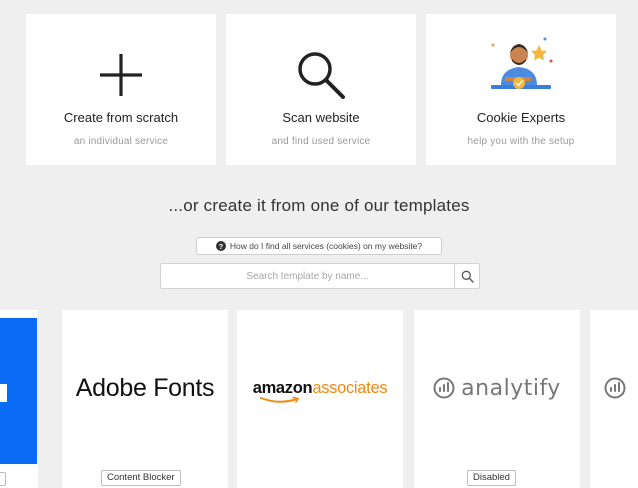 This screenshot has width=638, height=488. I want to click on expert-illustration, so click(521, 64).